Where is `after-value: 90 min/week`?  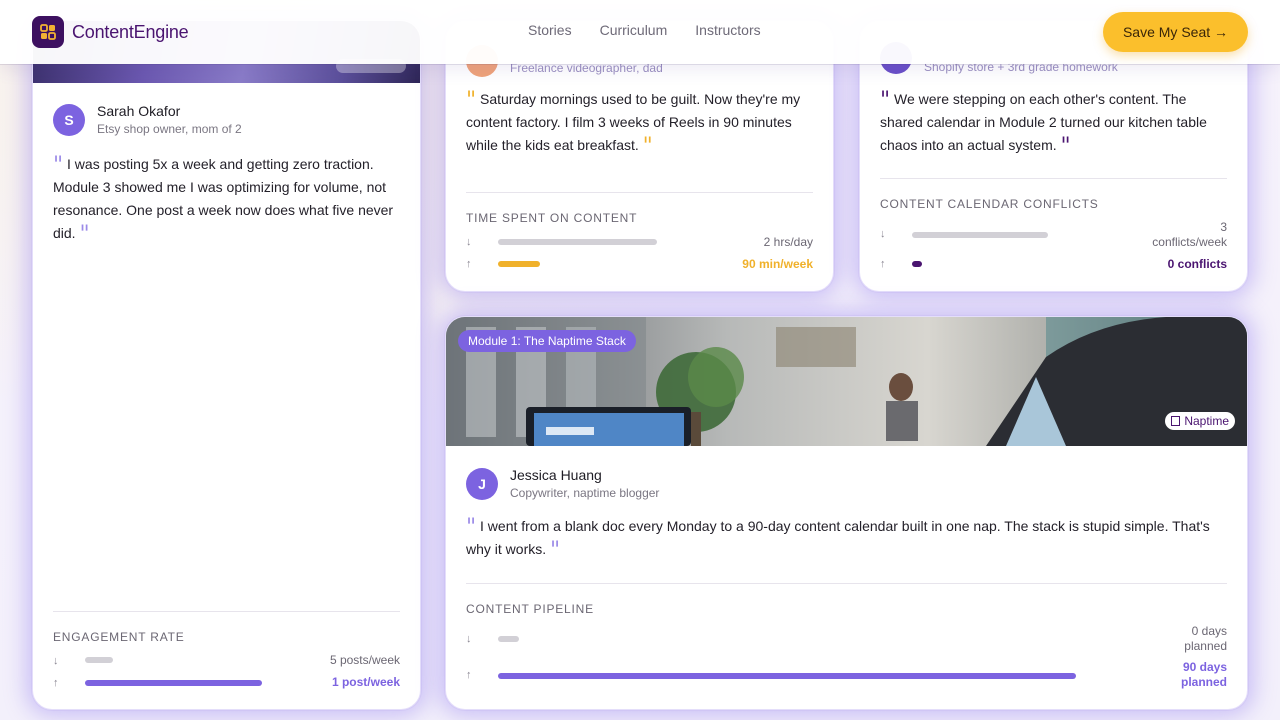
after-value: 90 min/week is located at coordinates (777, 264).